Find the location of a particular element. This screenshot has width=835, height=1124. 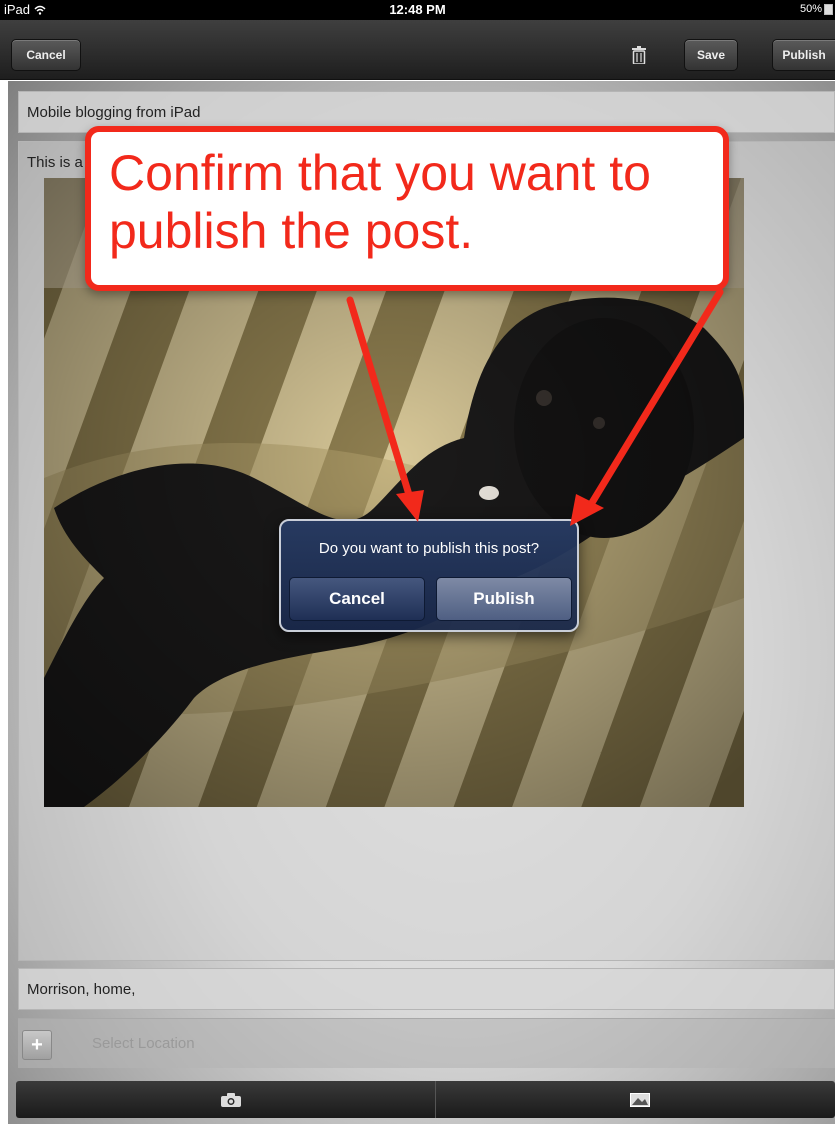

publish-button: Publish is located at coordinates (803, 55).